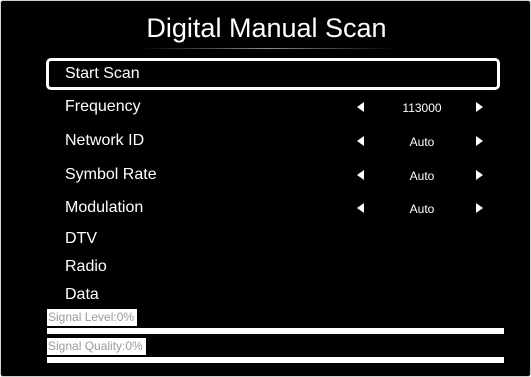 The image size is (531, 377). Describe the element at coordinates (81, 238) in the screenshot. I see `dtv-label: DTV` at that location.